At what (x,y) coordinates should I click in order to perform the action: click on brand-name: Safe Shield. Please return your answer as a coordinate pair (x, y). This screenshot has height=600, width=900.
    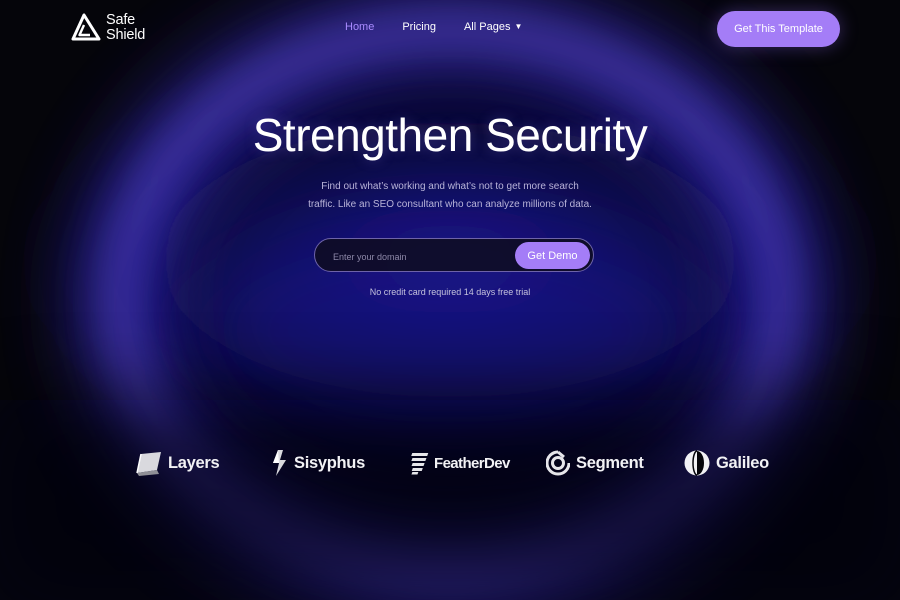
    Looking at the image, I should click on (125, 28).